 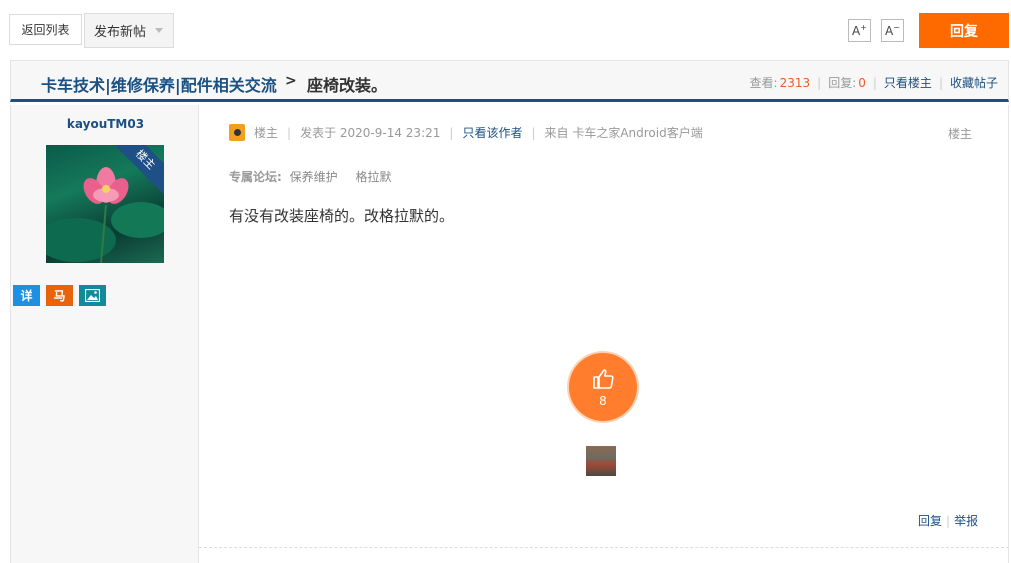 I want to click on post-source: 来自 卡车之家Android客户端, so click(x=623, y=133).